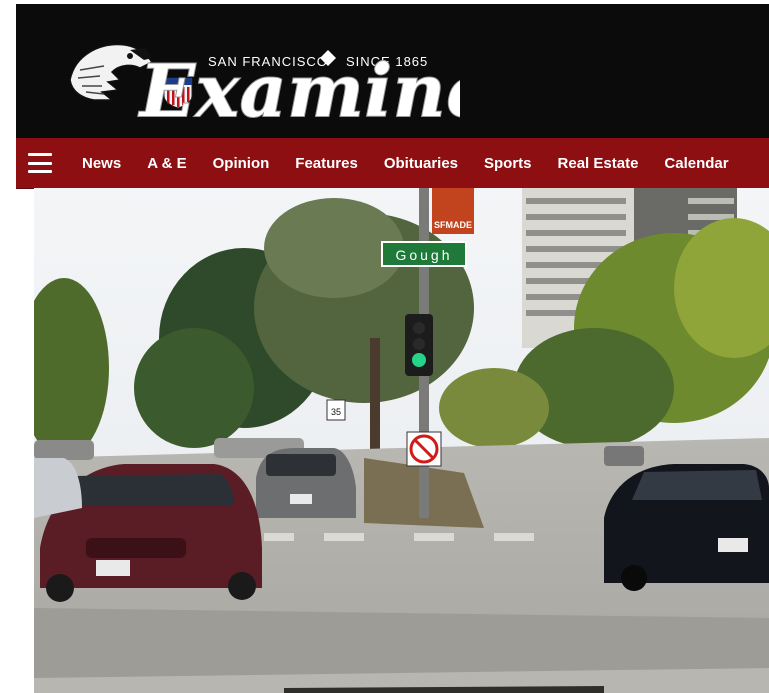  I want to click on nav-item-real-estate: Real Estate, so click(598, 163).